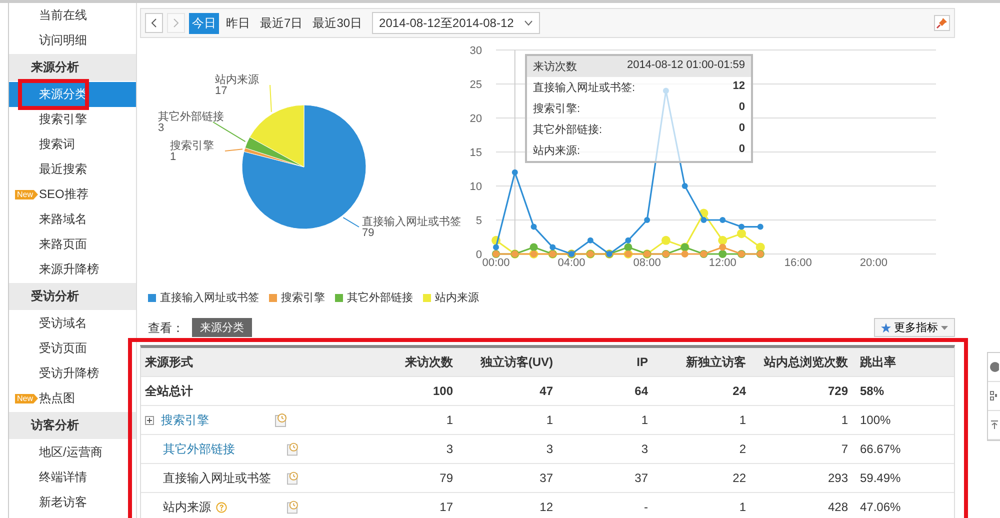 This screenshot has width=1000, height=518. What do you see at coordinates (383, 391) in the screenshot?
I see `table-cell: 100` at bounding box center [383, 391].